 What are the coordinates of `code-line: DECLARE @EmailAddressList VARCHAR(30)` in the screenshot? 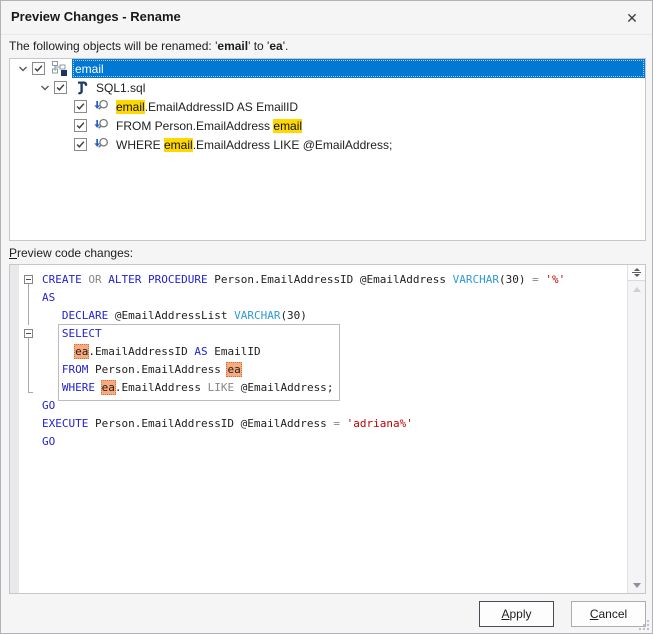 It's located at (318, 316).